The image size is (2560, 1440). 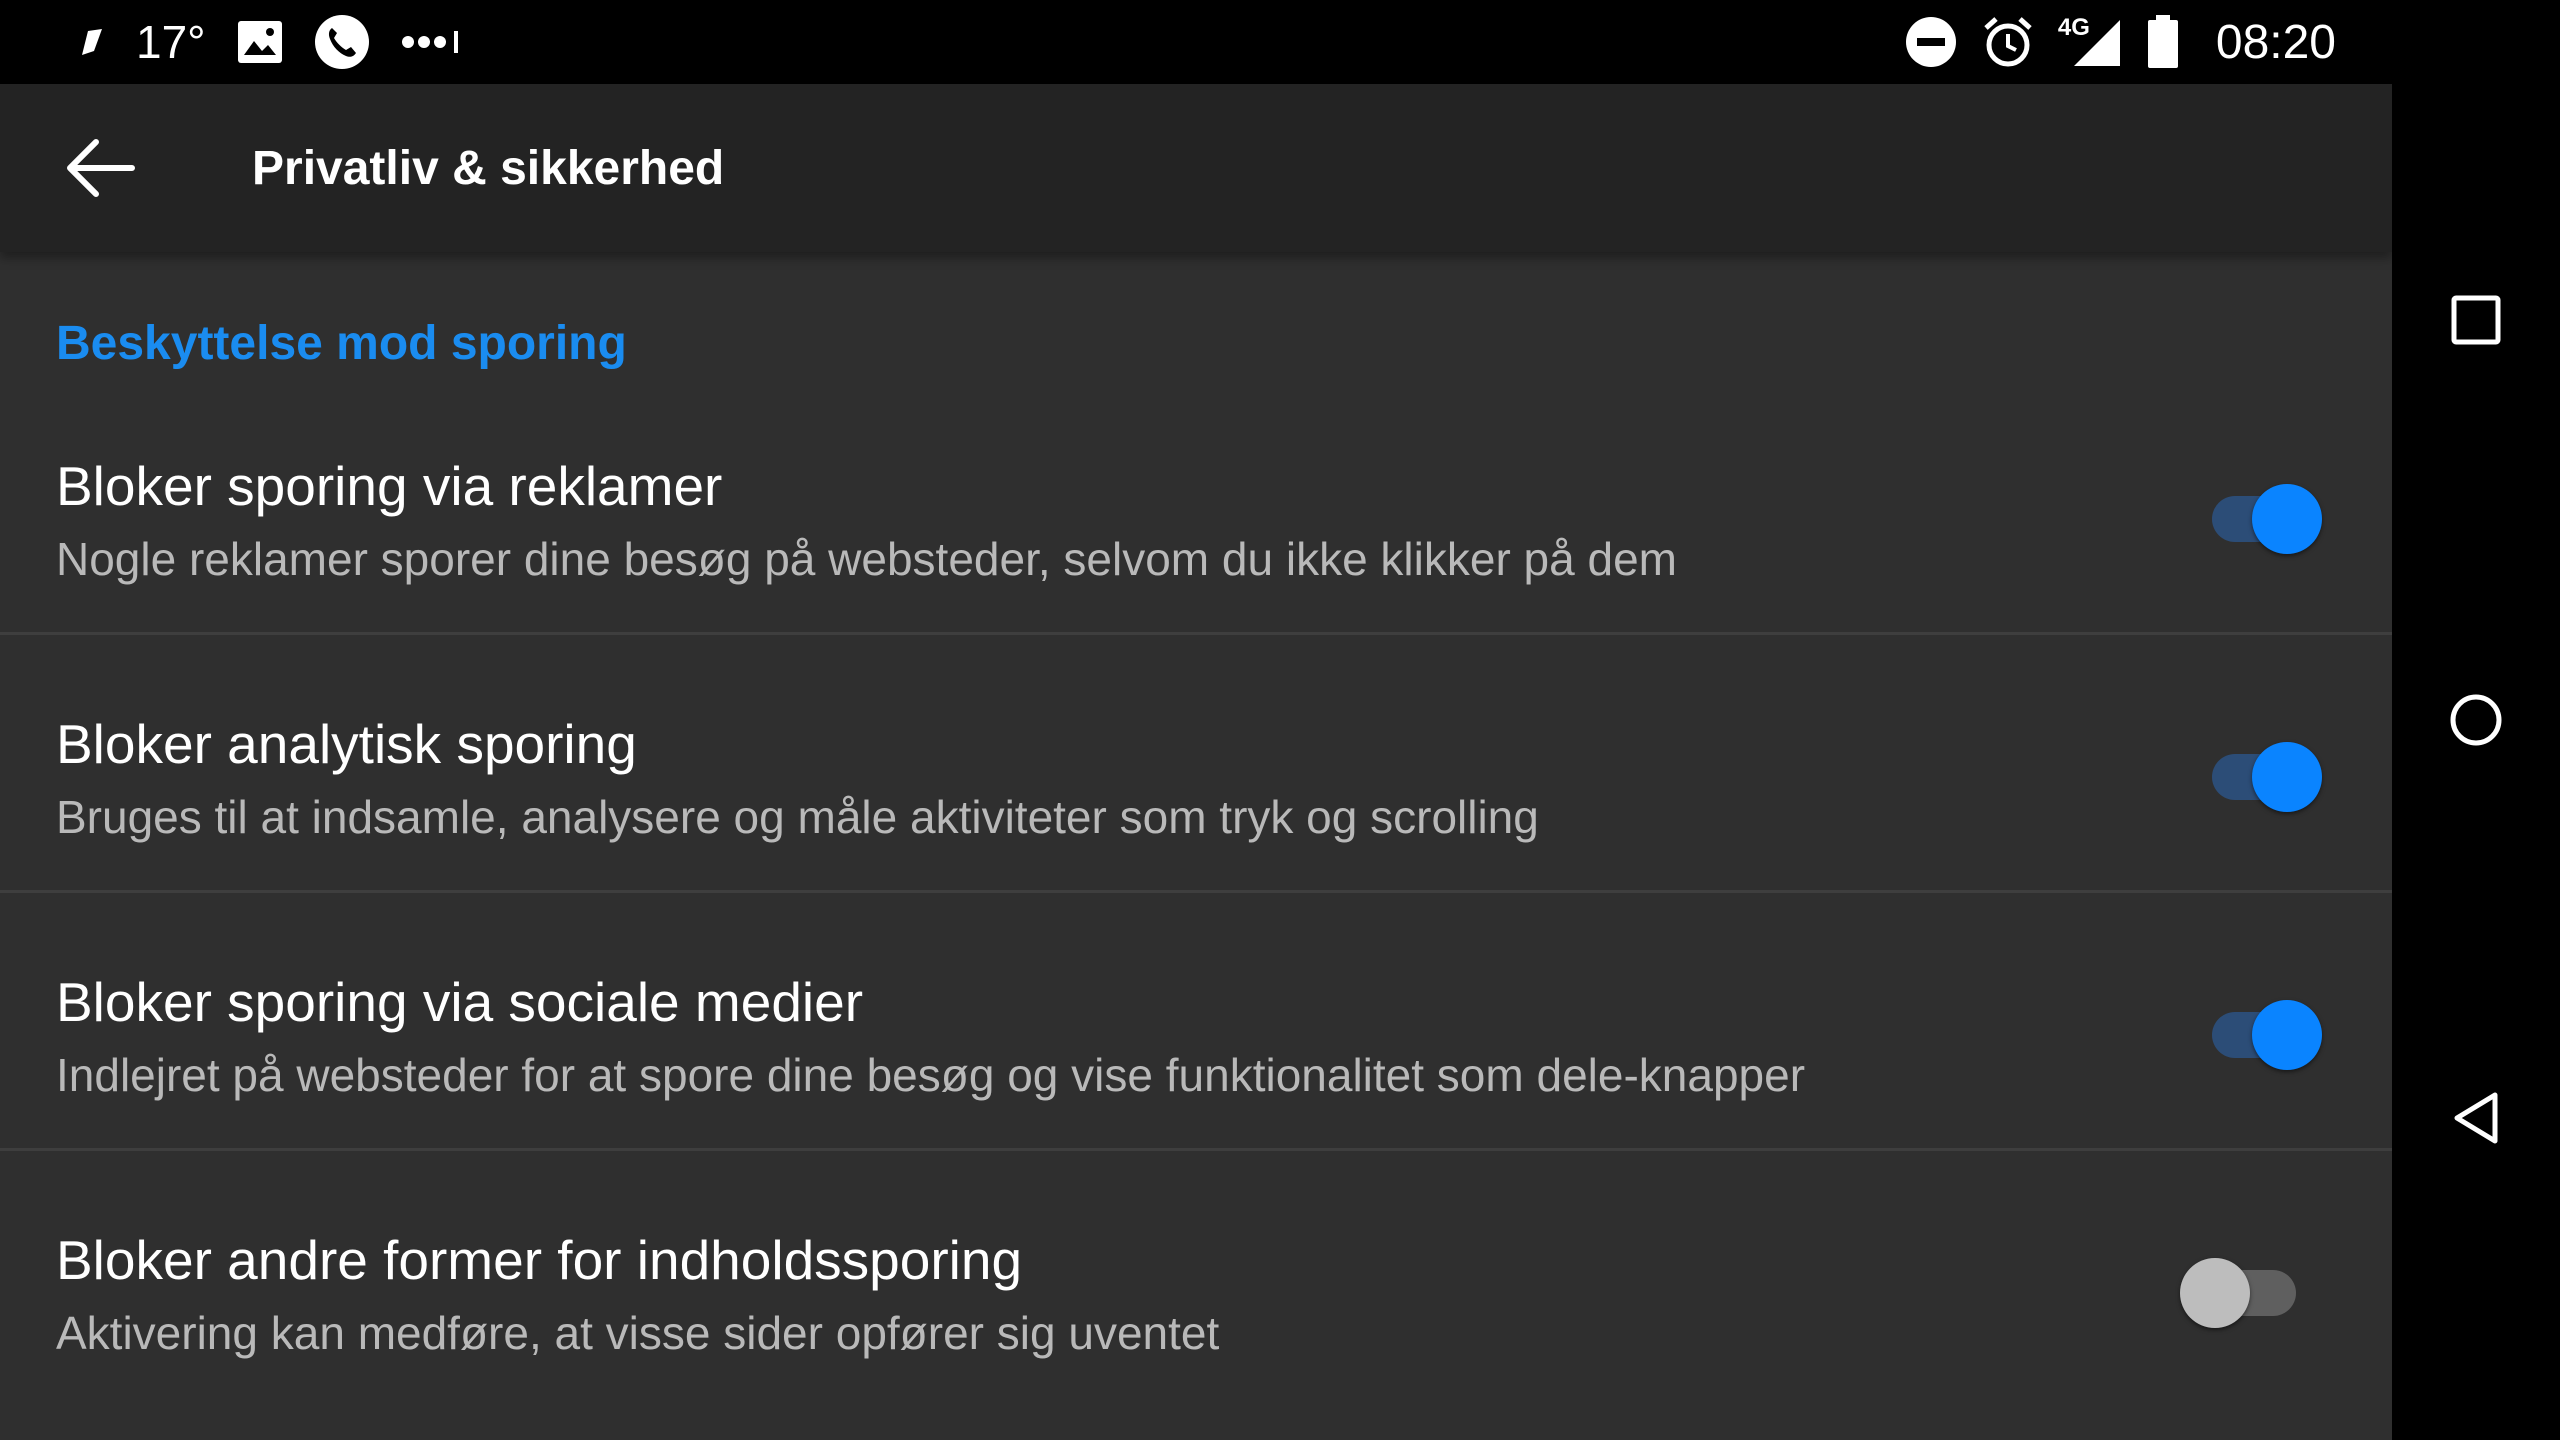 I want to click on image-icon, so click(x=260, y=42).